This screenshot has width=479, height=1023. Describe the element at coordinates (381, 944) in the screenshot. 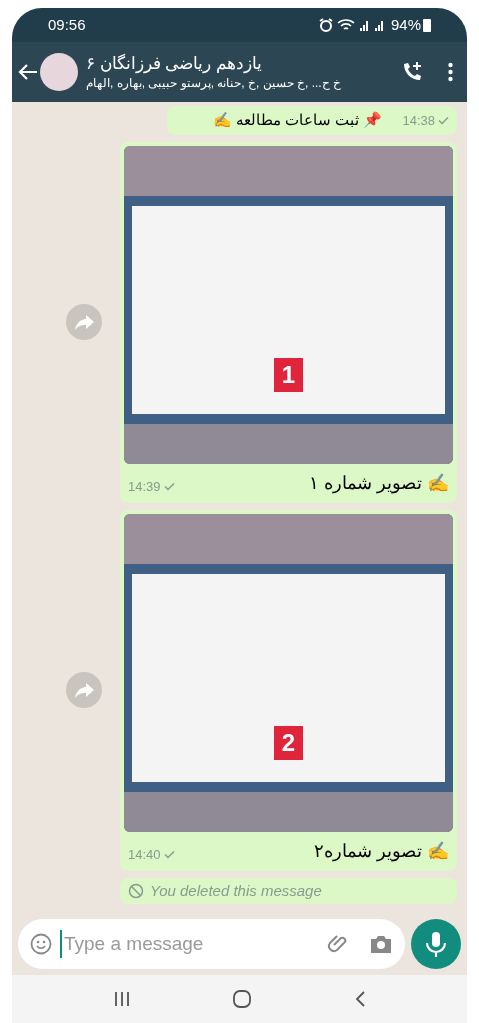

I see `camera-icon` at that location.